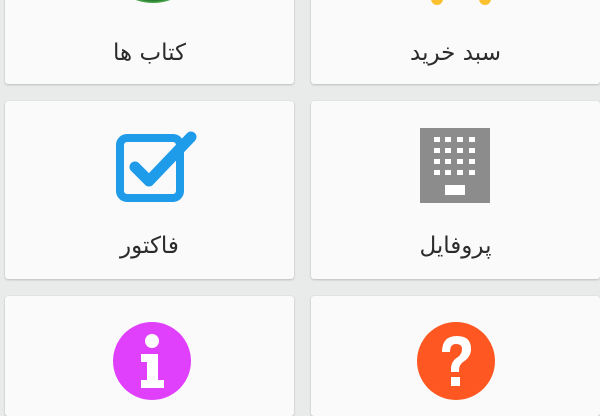 The image size is (600, 416). I want to click on cart-label: سبد خرید, so click(455, 53).